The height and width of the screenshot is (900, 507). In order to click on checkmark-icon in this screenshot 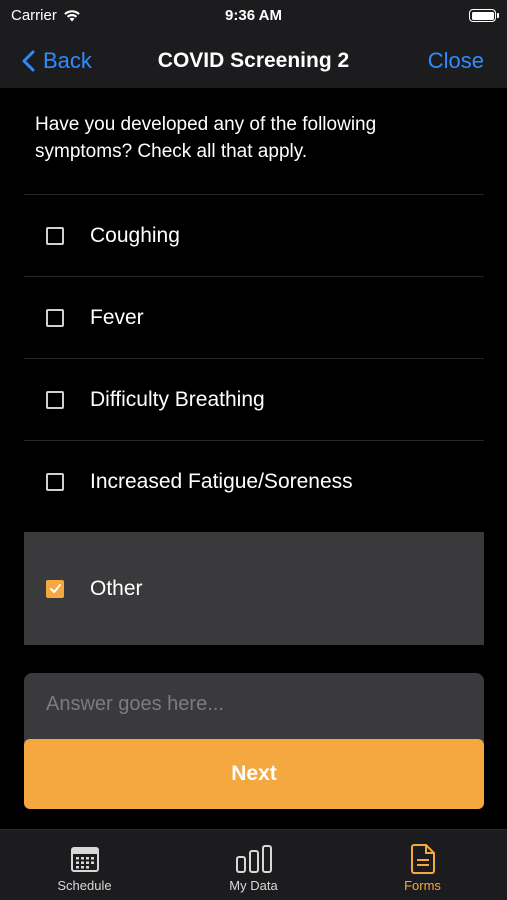, I will do `click(55, 588)`.